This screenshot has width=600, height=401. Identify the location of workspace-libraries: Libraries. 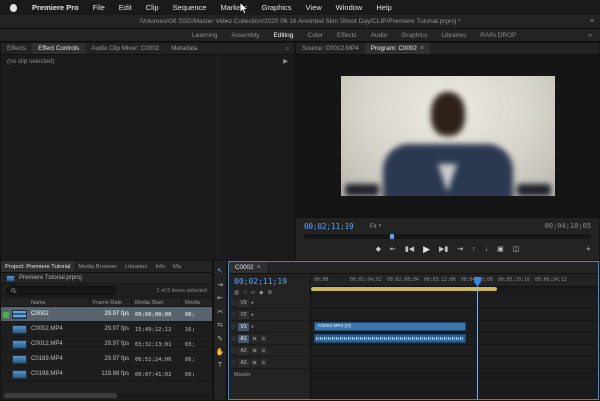
(453, 35).